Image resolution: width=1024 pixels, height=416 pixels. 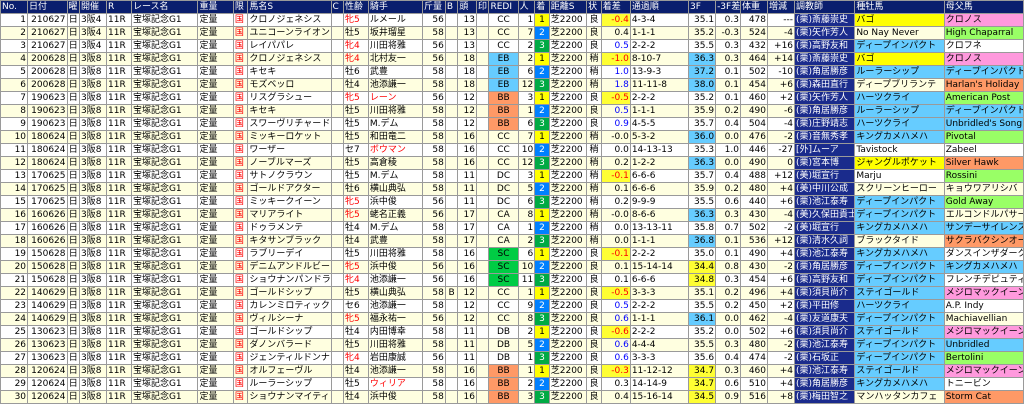 What do you see at coordinates (899, 137) in the screenshot?
I see `table-cell: キングカメハメハ` at bounding box center [899, 137].